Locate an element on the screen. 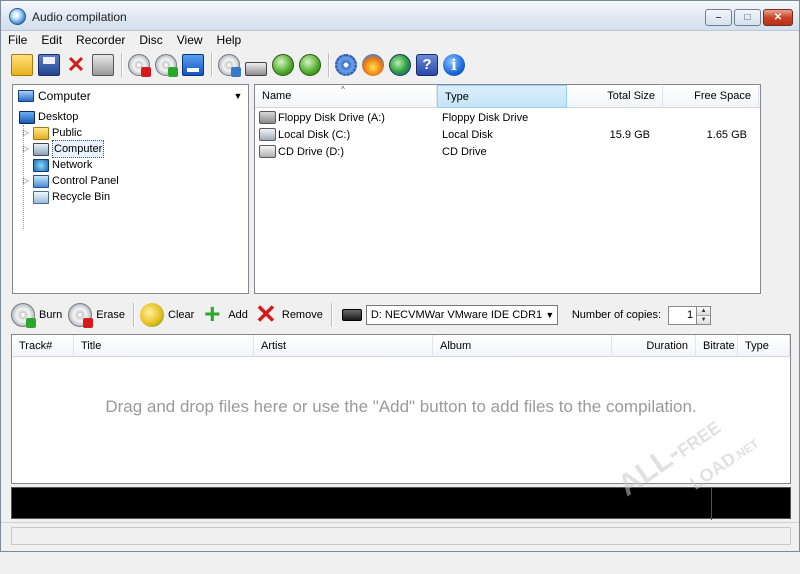  spin-down-icon: ▼ is located at coordinates (704, 319).